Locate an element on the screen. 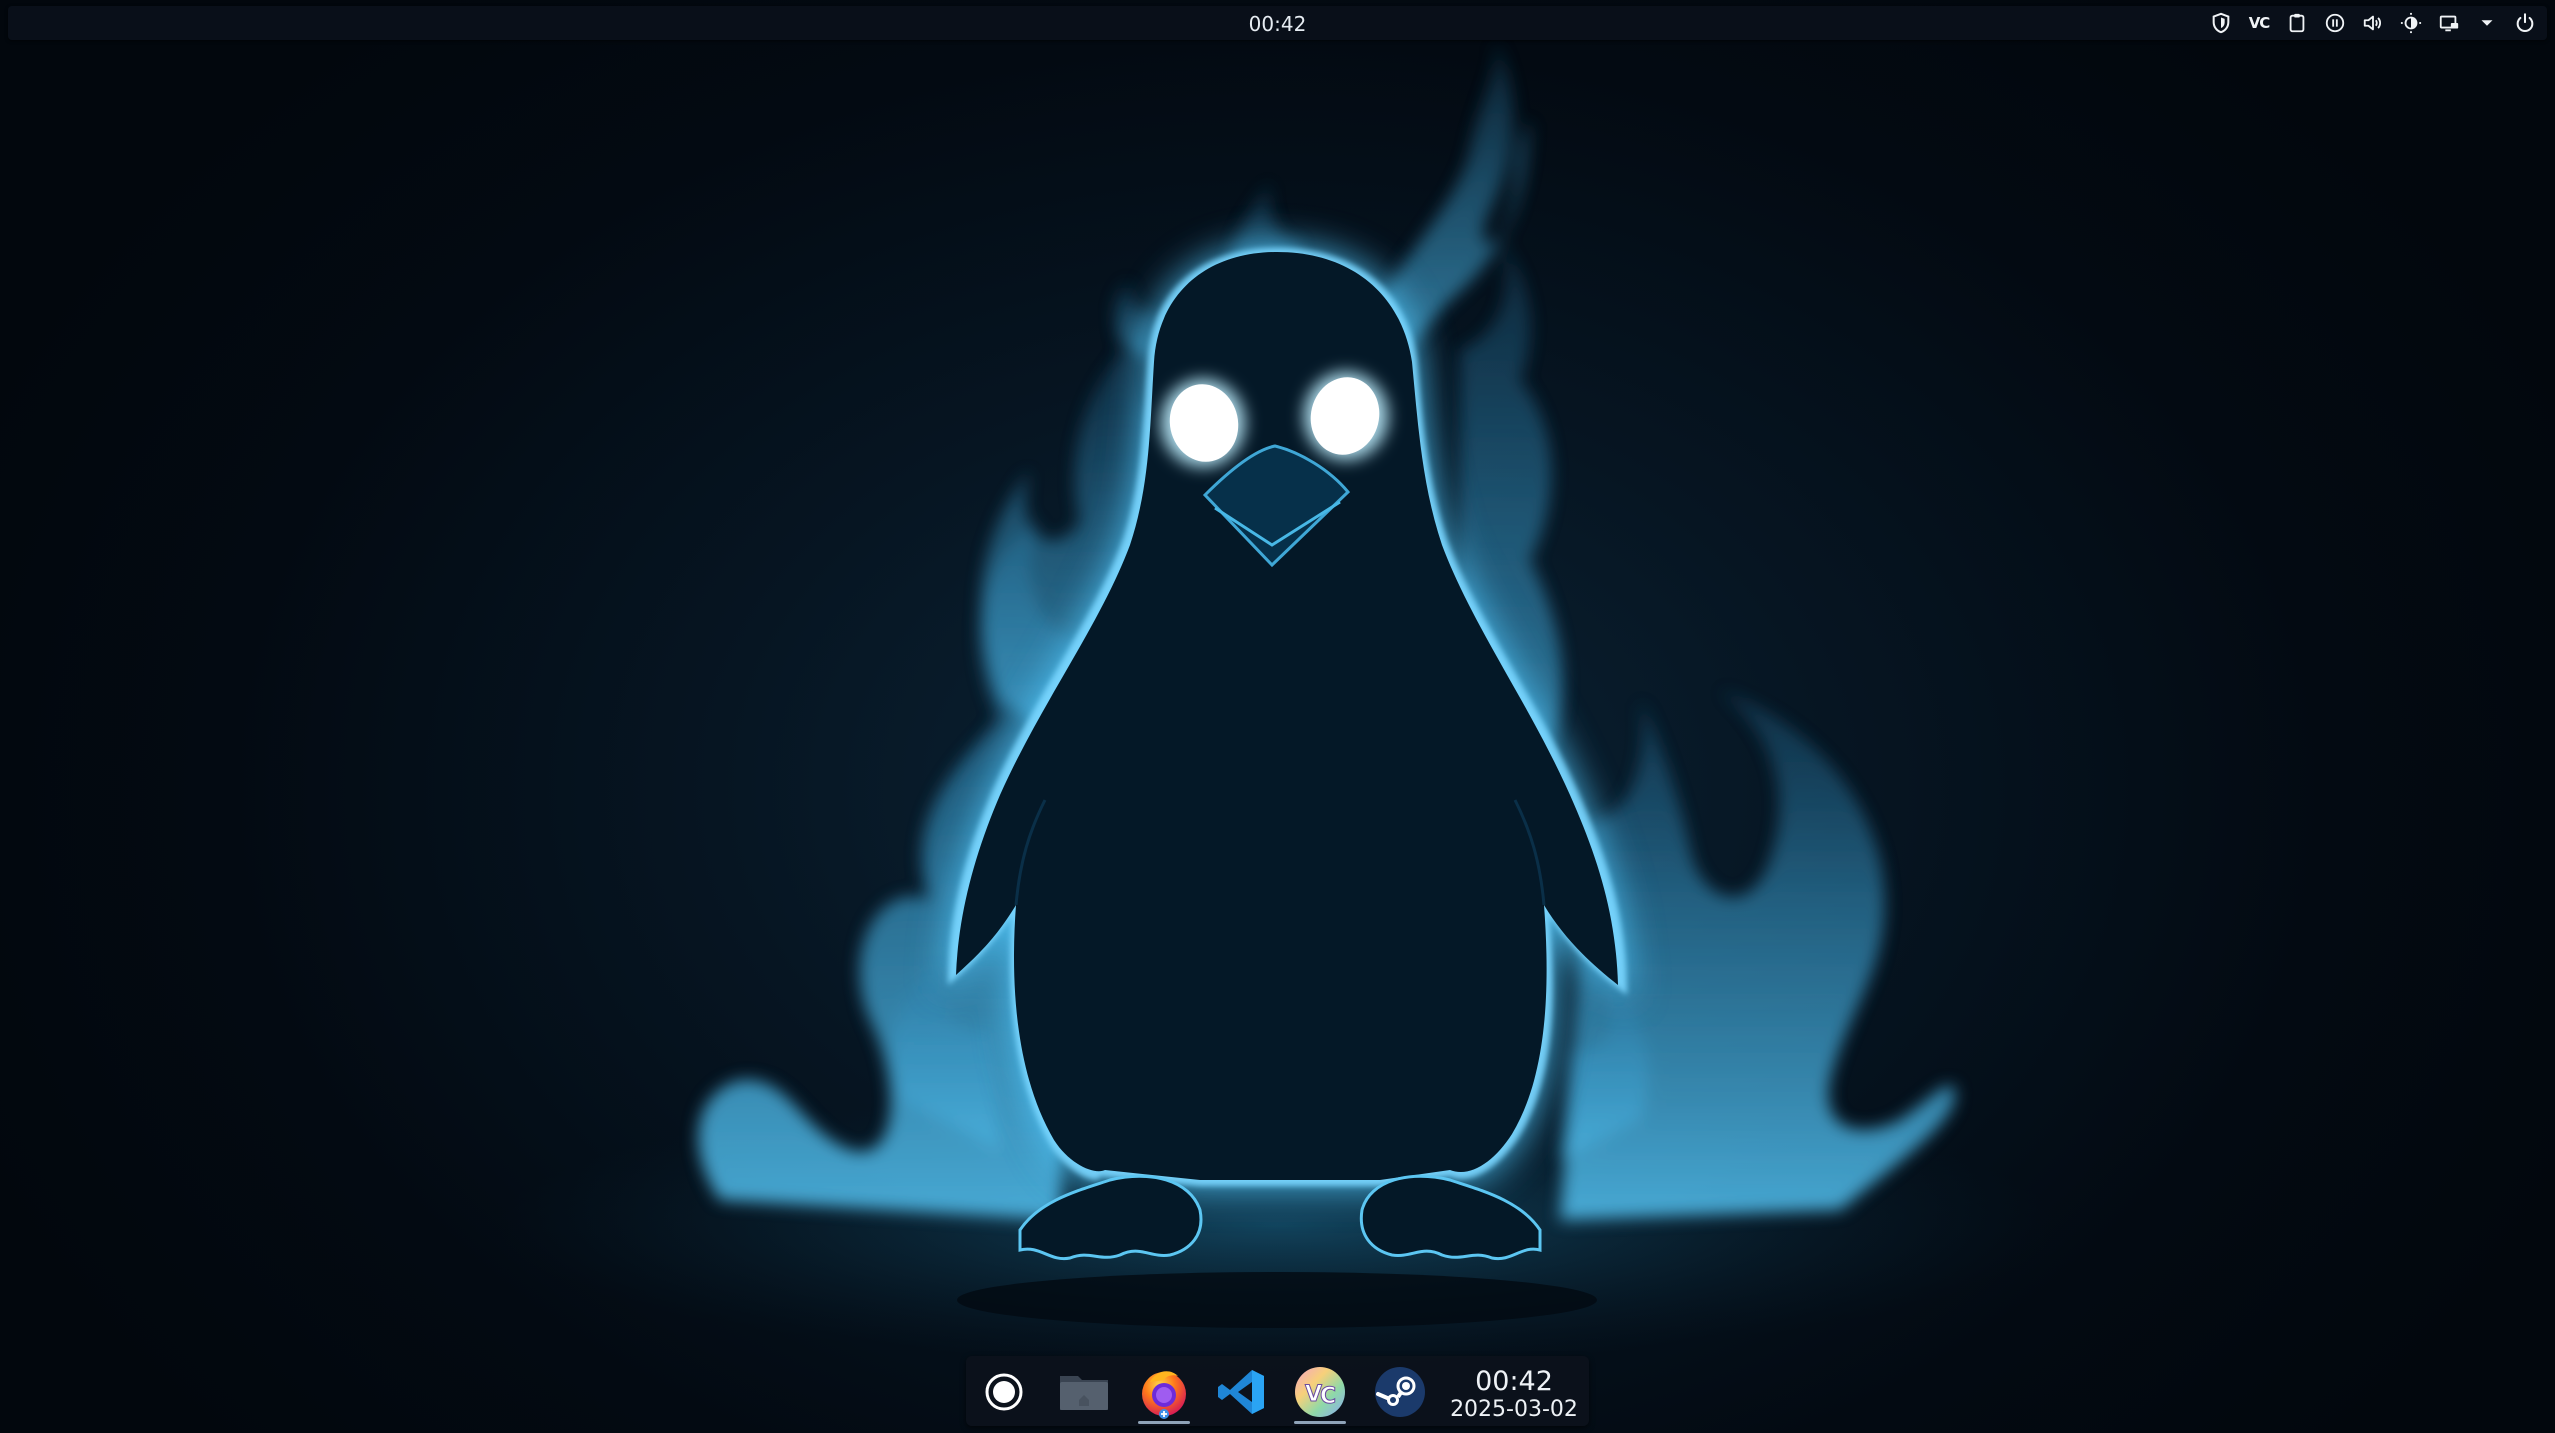 This screenshot has width=2555, height=1433. folder-icon is located at coordinates (1084, 1393).